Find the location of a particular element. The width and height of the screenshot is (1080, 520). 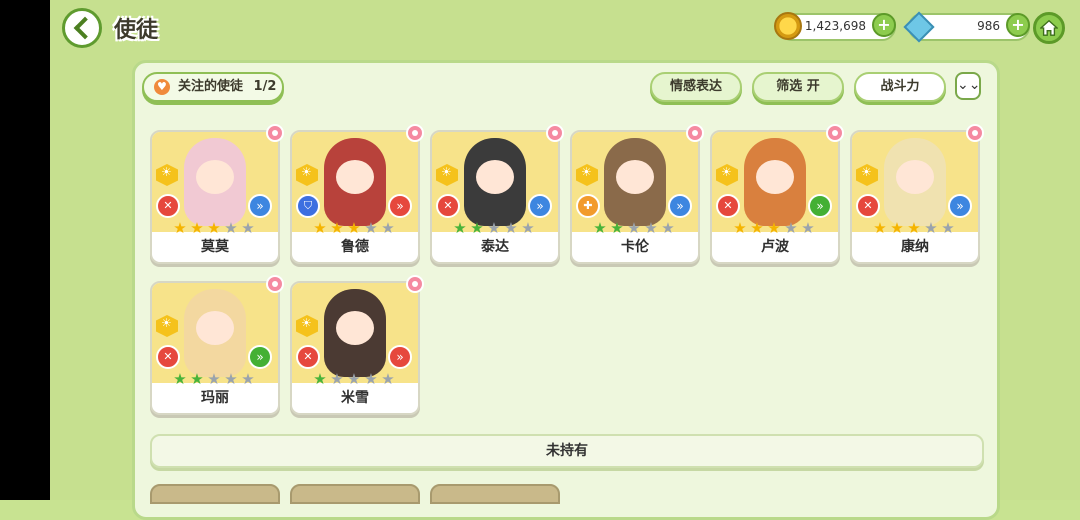

left-black-bar is located at coordinates (25, 250).